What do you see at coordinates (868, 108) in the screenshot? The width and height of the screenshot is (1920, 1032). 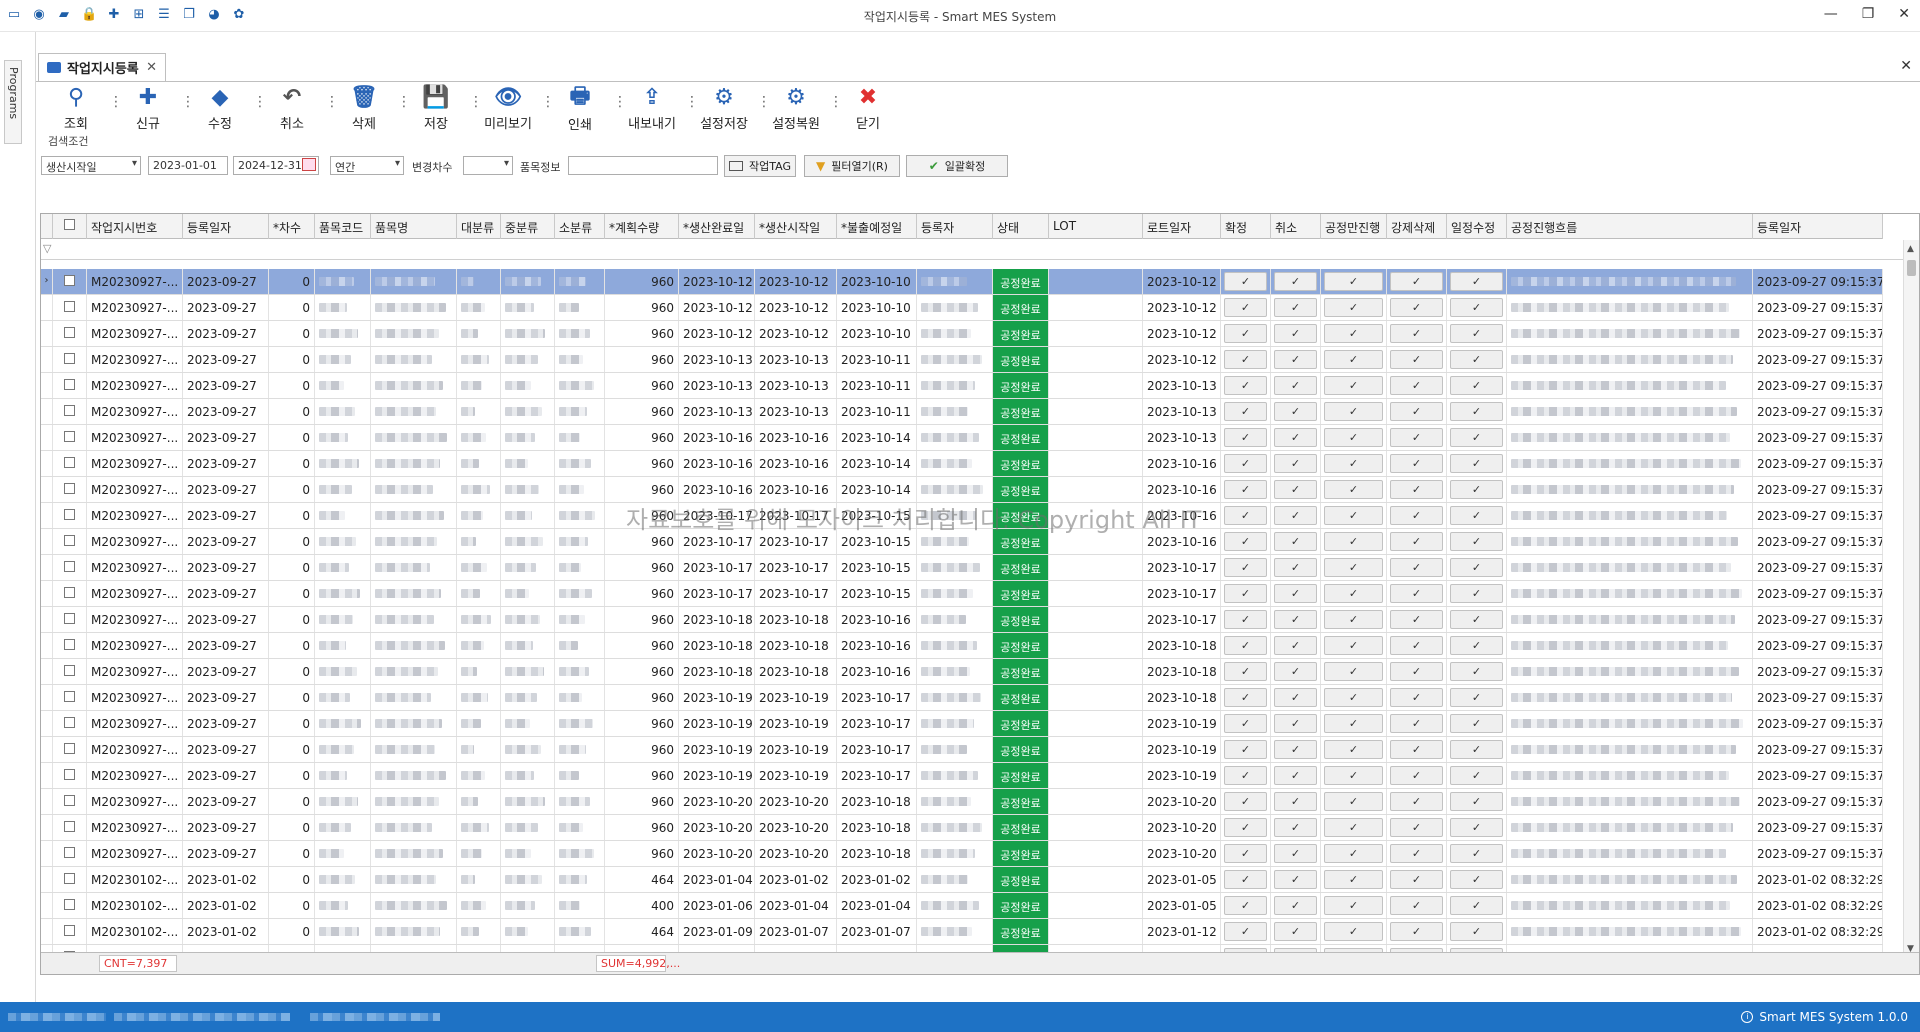 I see `close-button: ✖ 닫기` at bounding box center [868, 108].